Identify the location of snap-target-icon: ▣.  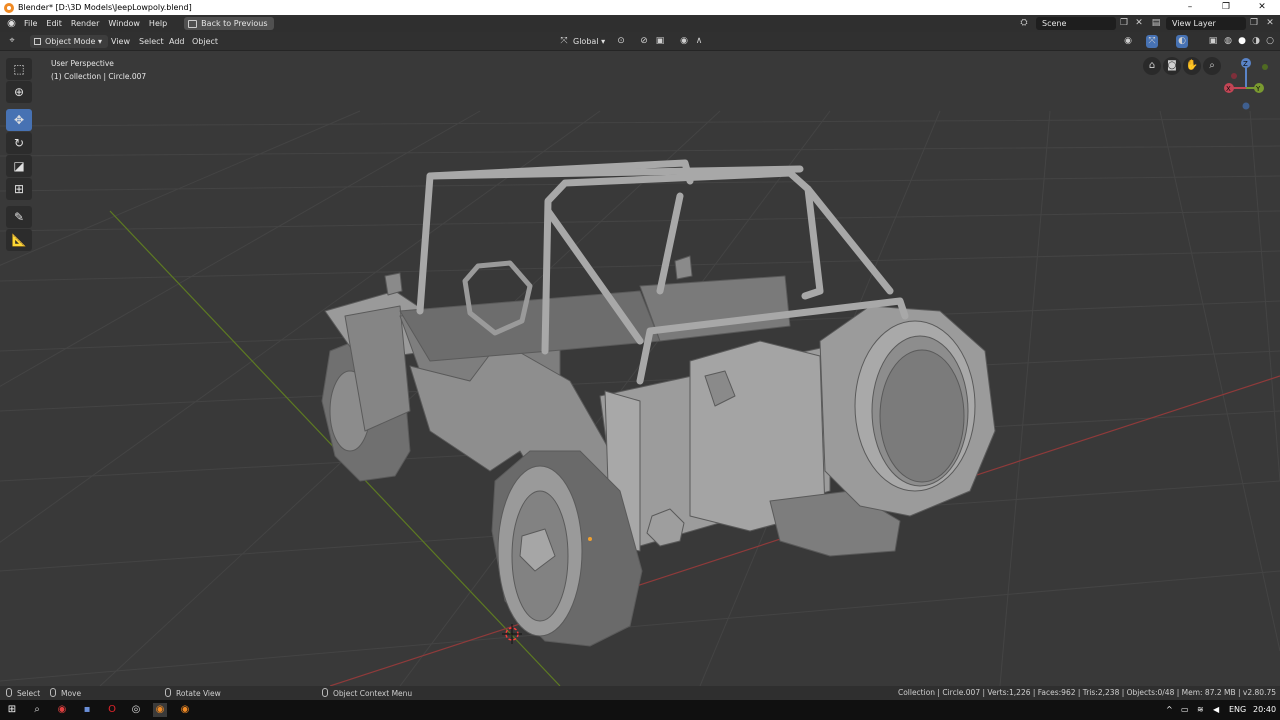
(660, 41).